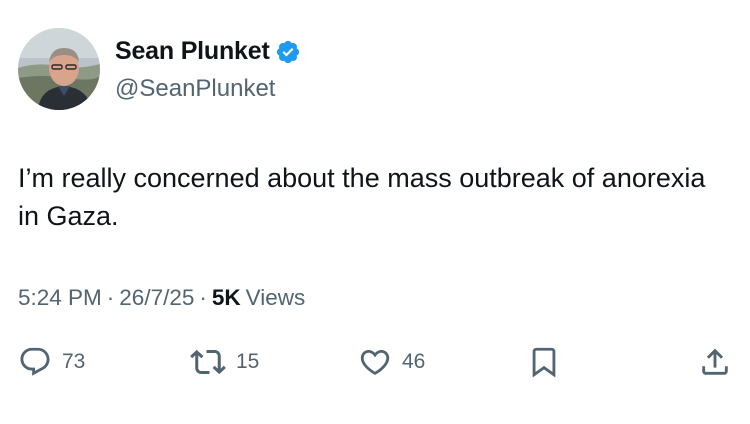  Describe the element at coordinates (195, 89) in the screenshot. I see `handle: @SeanPlunket` at that location.